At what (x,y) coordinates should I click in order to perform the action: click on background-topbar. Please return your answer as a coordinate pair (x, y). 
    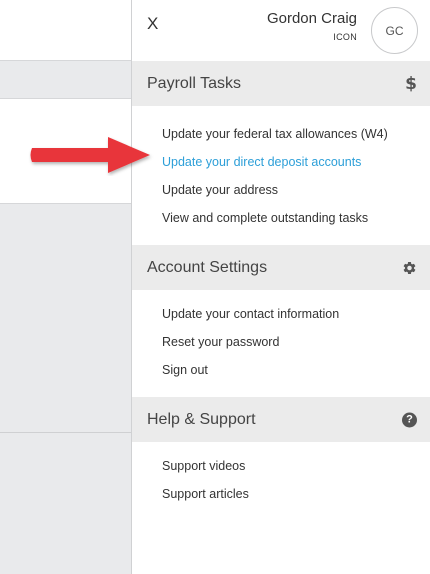
    Looking at the image, I should click on (66, 30).